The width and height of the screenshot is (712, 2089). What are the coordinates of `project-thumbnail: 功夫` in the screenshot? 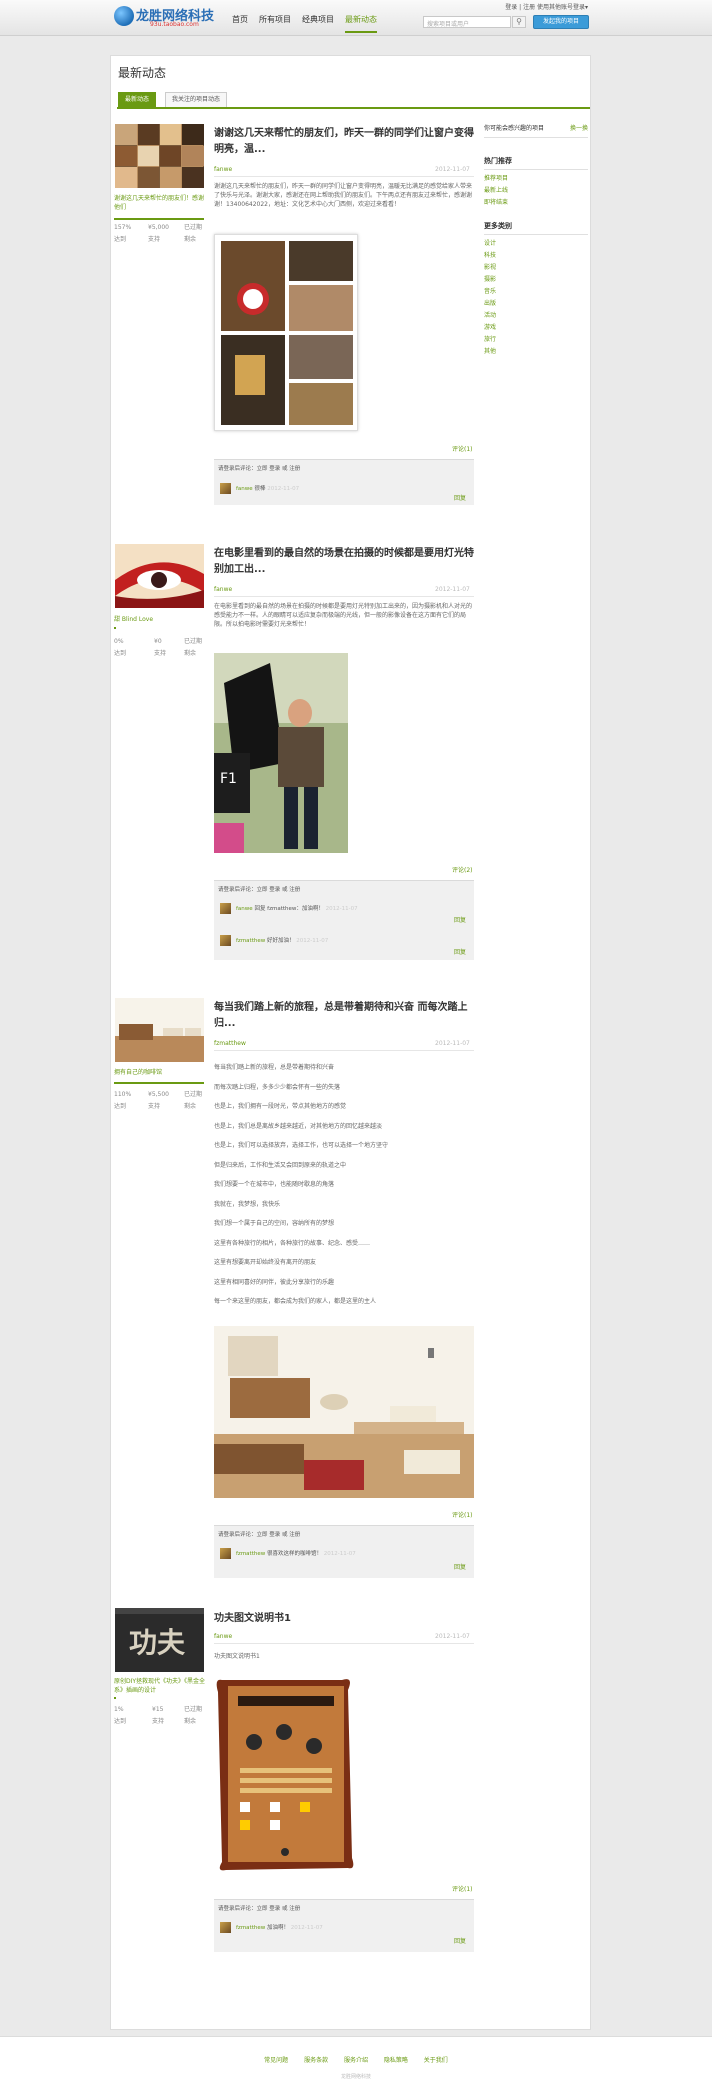 It's located at (159, 1640).